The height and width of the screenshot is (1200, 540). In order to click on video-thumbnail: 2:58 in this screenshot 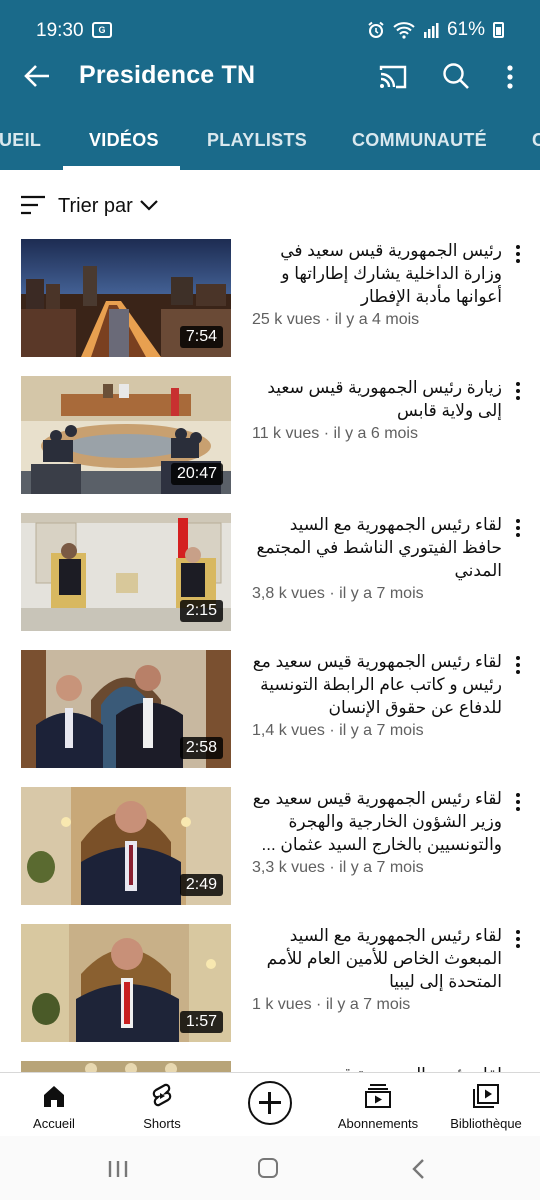, I will do `click(126, 709)`.